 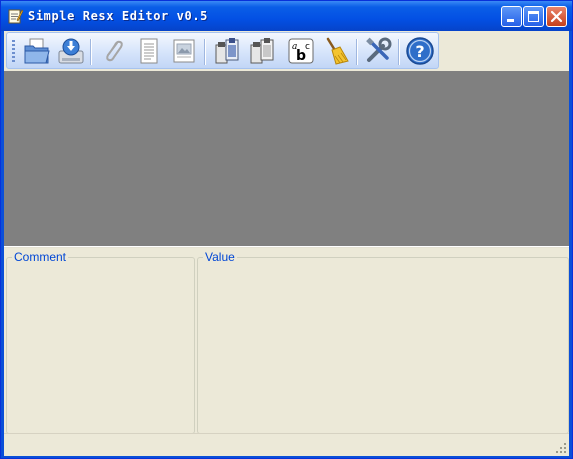 I want to click on splitter, so click(x=286, y=247).